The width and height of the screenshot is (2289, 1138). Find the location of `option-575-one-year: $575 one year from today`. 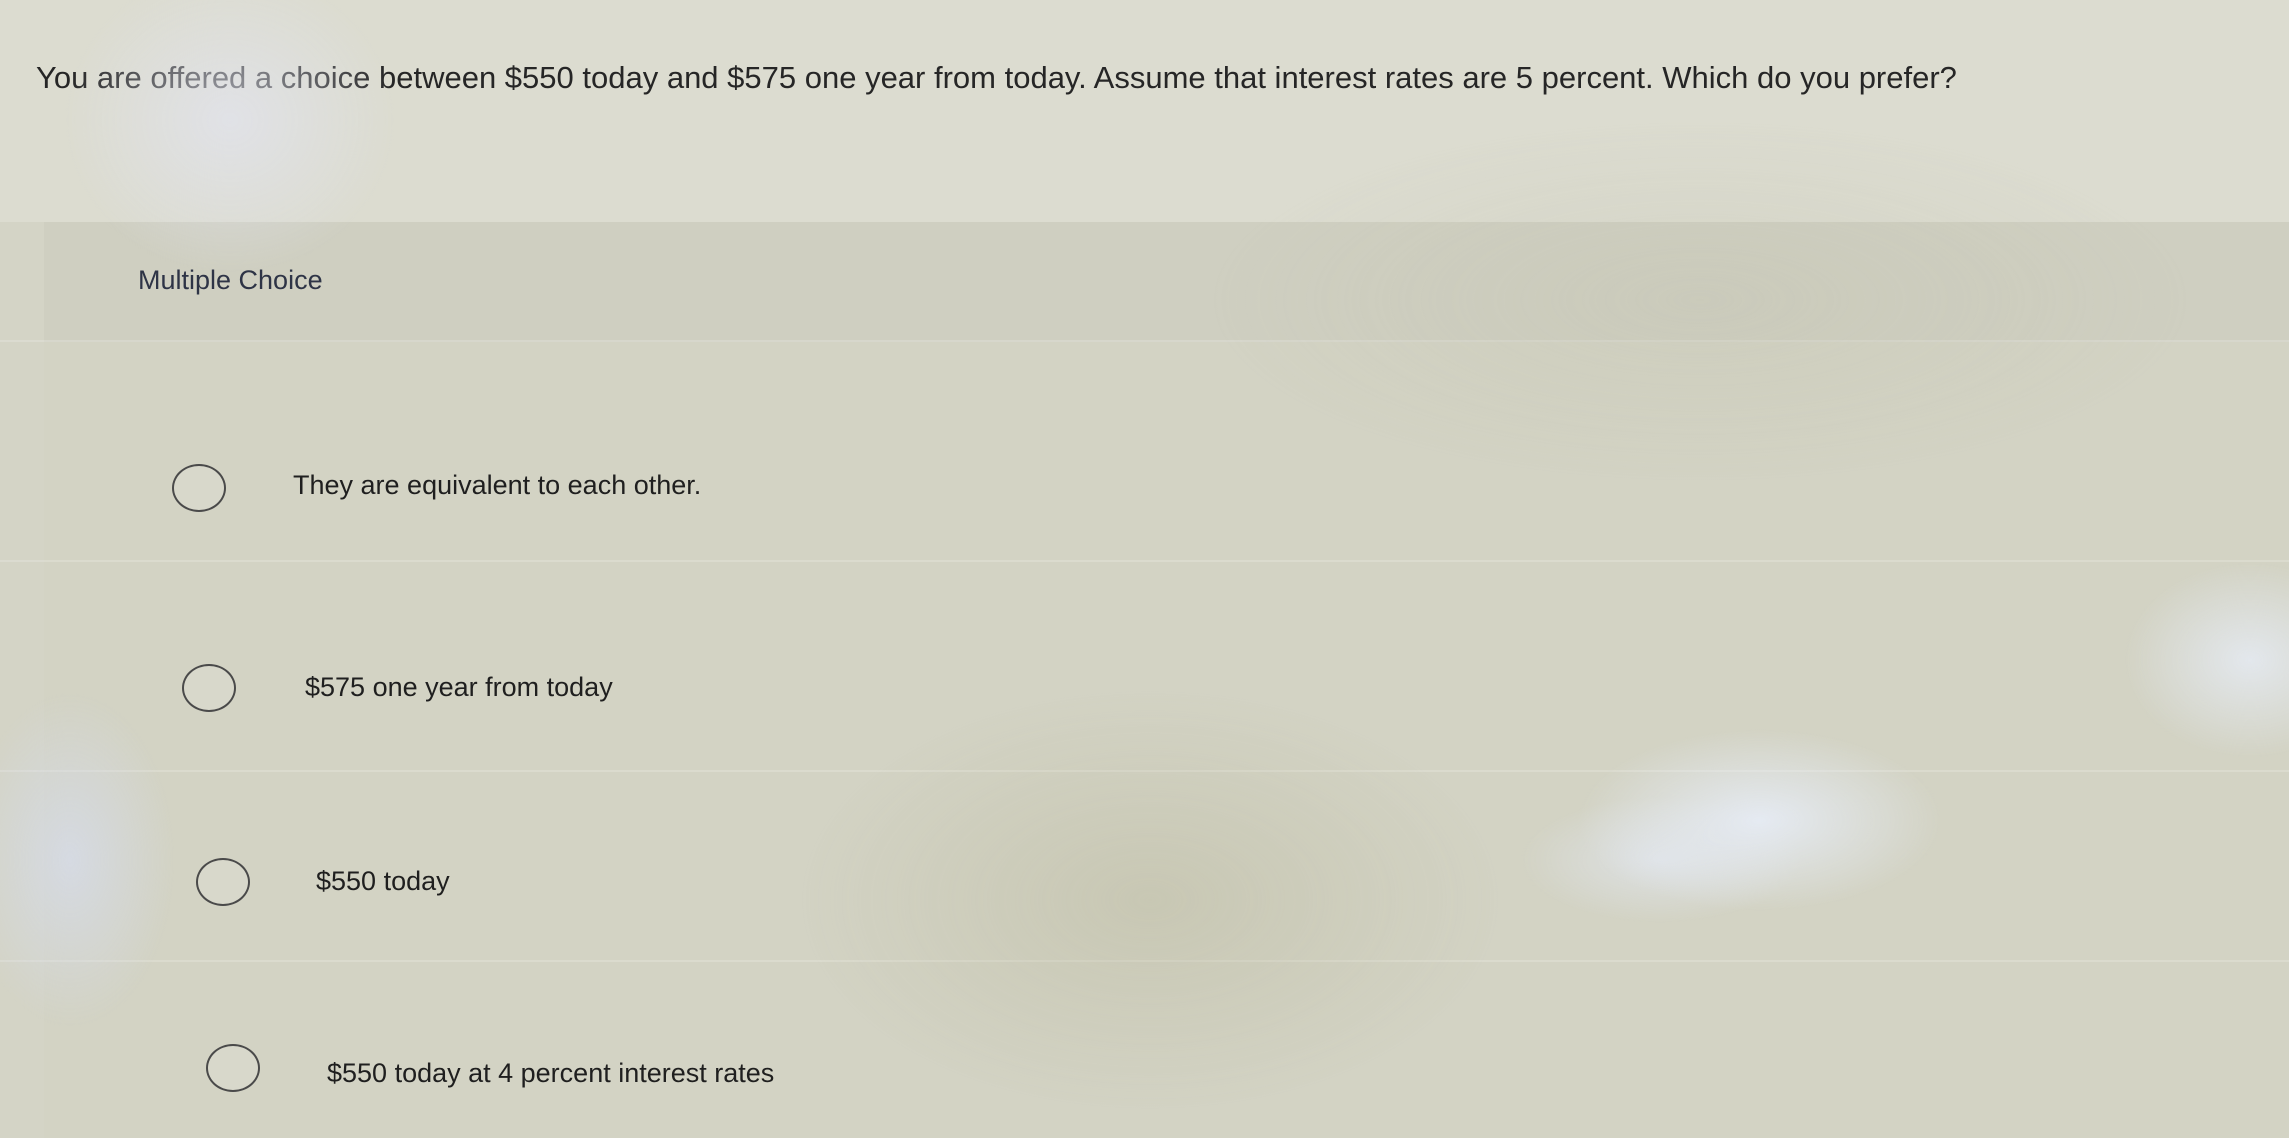

option-575-one-year: $575 one year from today is located at coordinates (1050, 685).